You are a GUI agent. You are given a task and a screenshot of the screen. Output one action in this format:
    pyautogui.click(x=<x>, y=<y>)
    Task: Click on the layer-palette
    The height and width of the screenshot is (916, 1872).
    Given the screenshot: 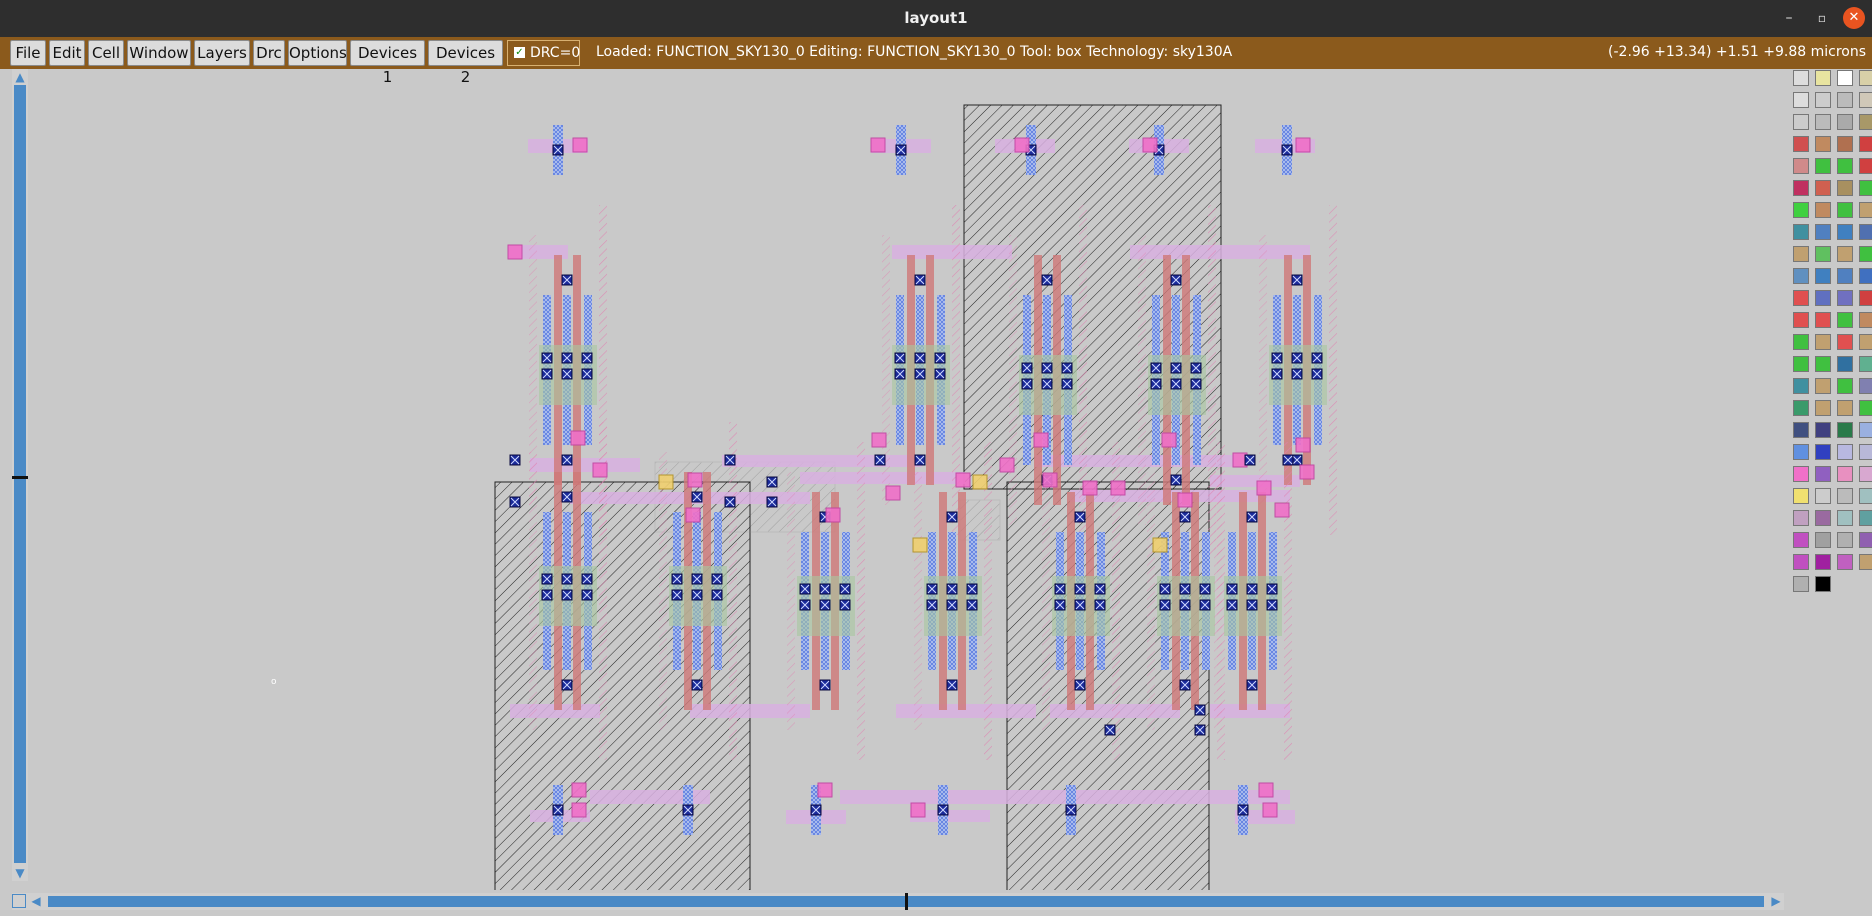 What is the action you would take?
    pyautogui.click(x=1828, y=489)
    